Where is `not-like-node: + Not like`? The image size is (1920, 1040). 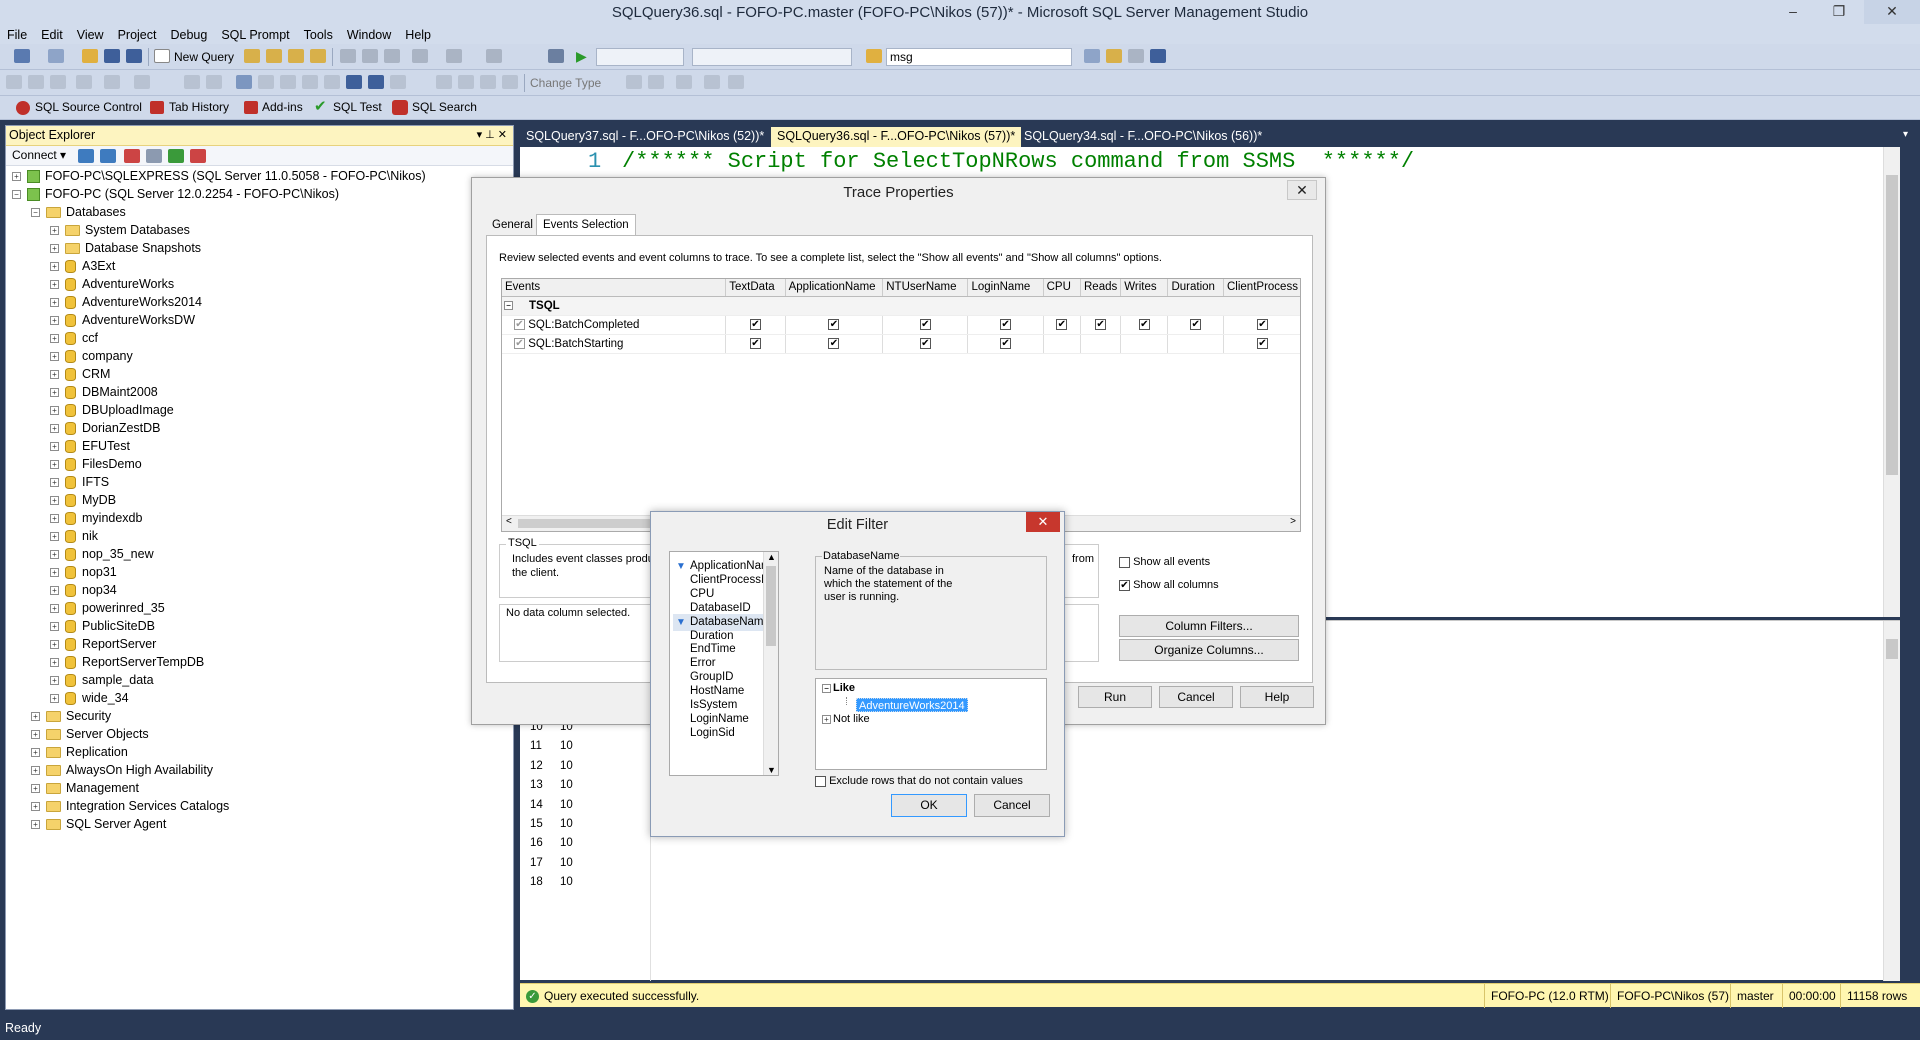
not-like-node: + Not like is located at coordinates (846, 719).